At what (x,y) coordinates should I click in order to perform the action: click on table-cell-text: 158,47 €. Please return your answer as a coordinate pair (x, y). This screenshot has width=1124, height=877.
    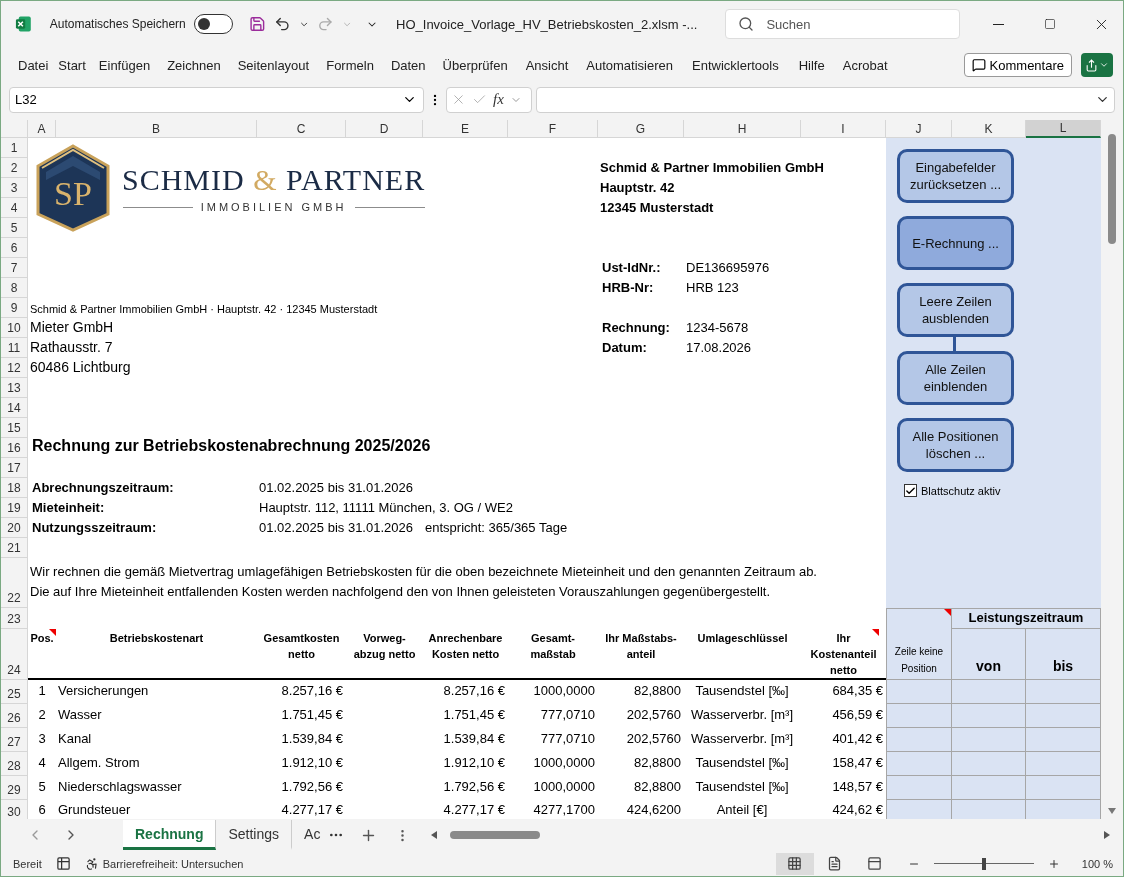
    Looking at the image, I should click on (857, 764).